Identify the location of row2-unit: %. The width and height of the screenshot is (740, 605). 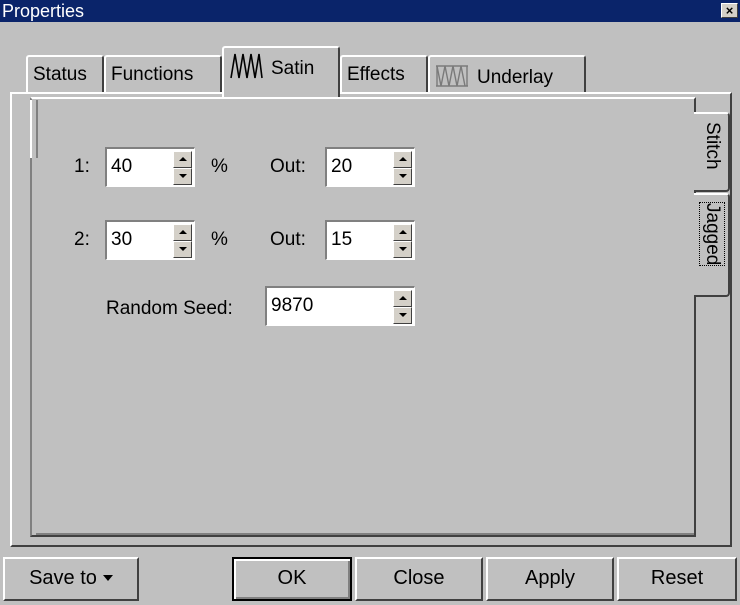
(219, 239).